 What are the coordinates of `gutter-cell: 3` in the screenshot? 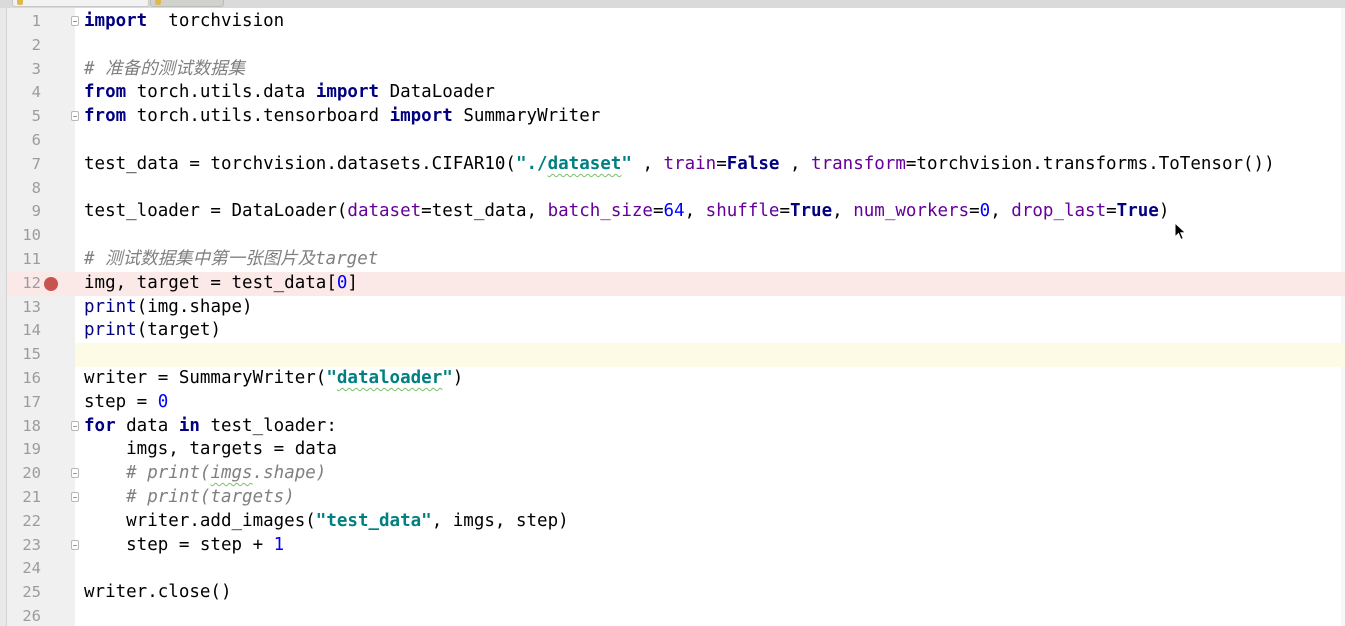 It's located at (41, 70).